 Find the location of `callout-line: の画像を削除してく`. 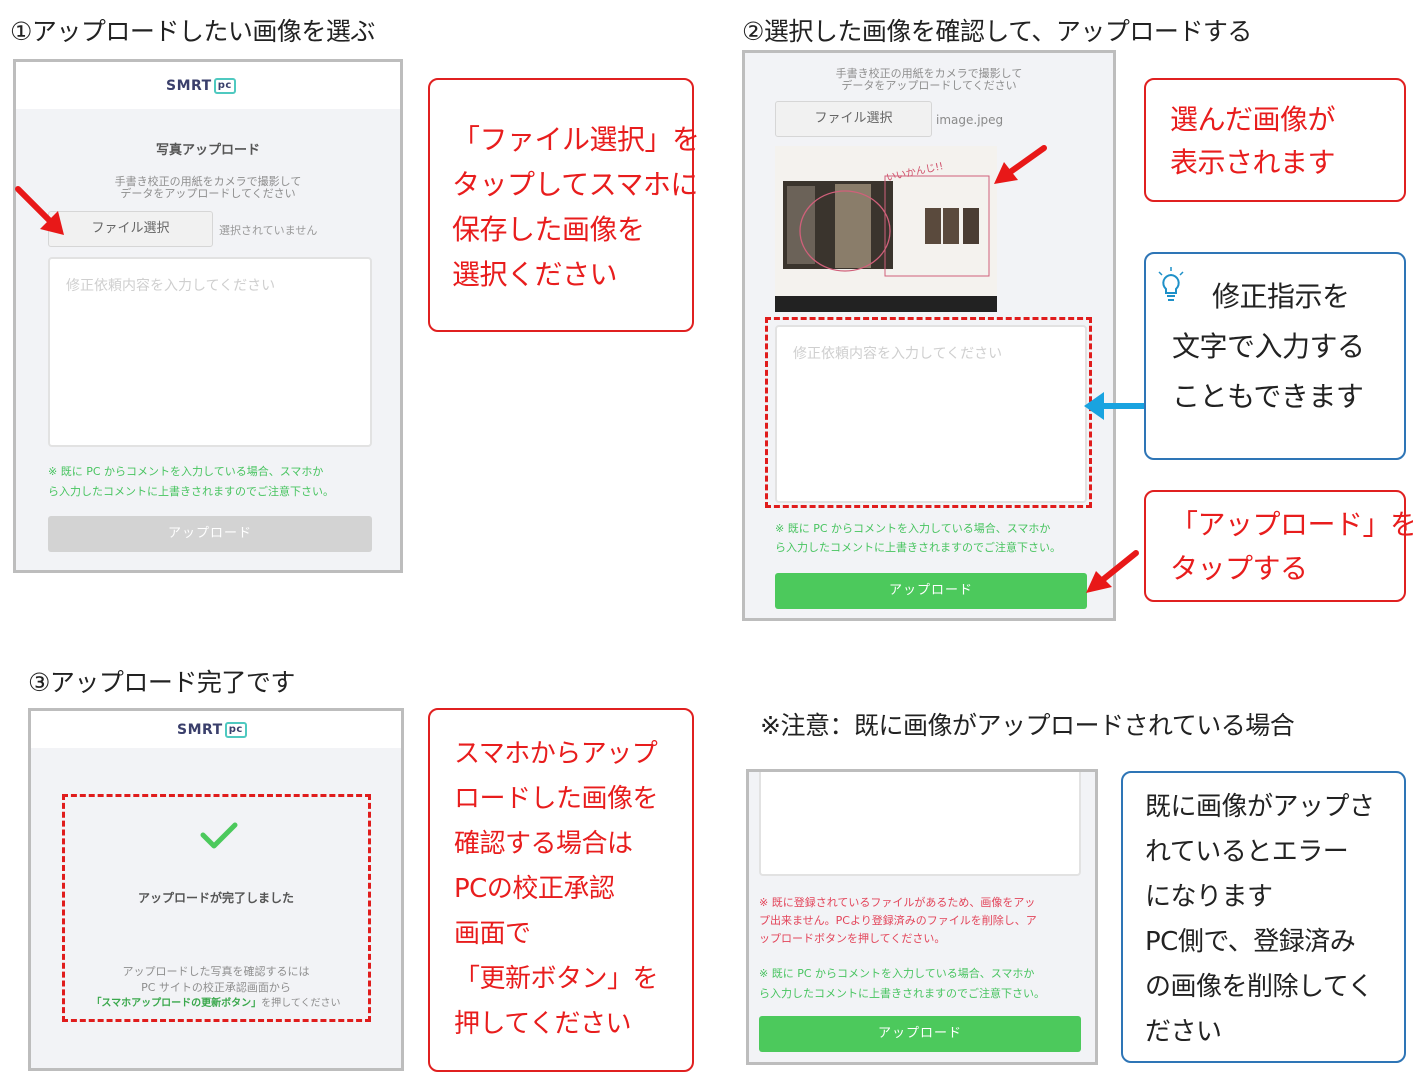

callout-line: の画像を削除してく is located at coordinates (1259, 987).